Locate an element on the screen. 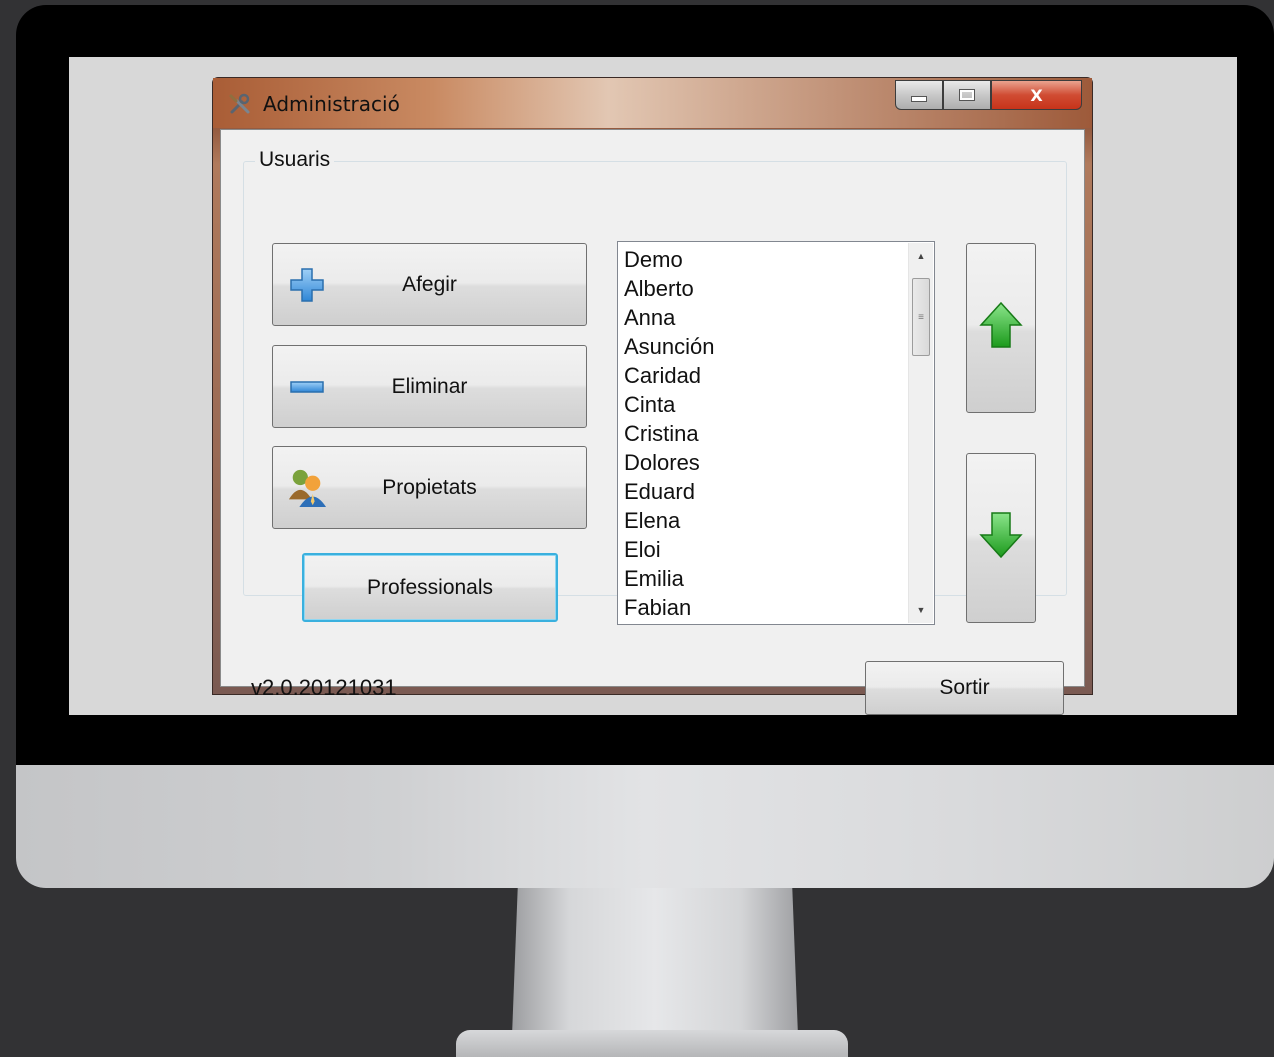  exit-label: Sortir is located at coordinates (964, 687).